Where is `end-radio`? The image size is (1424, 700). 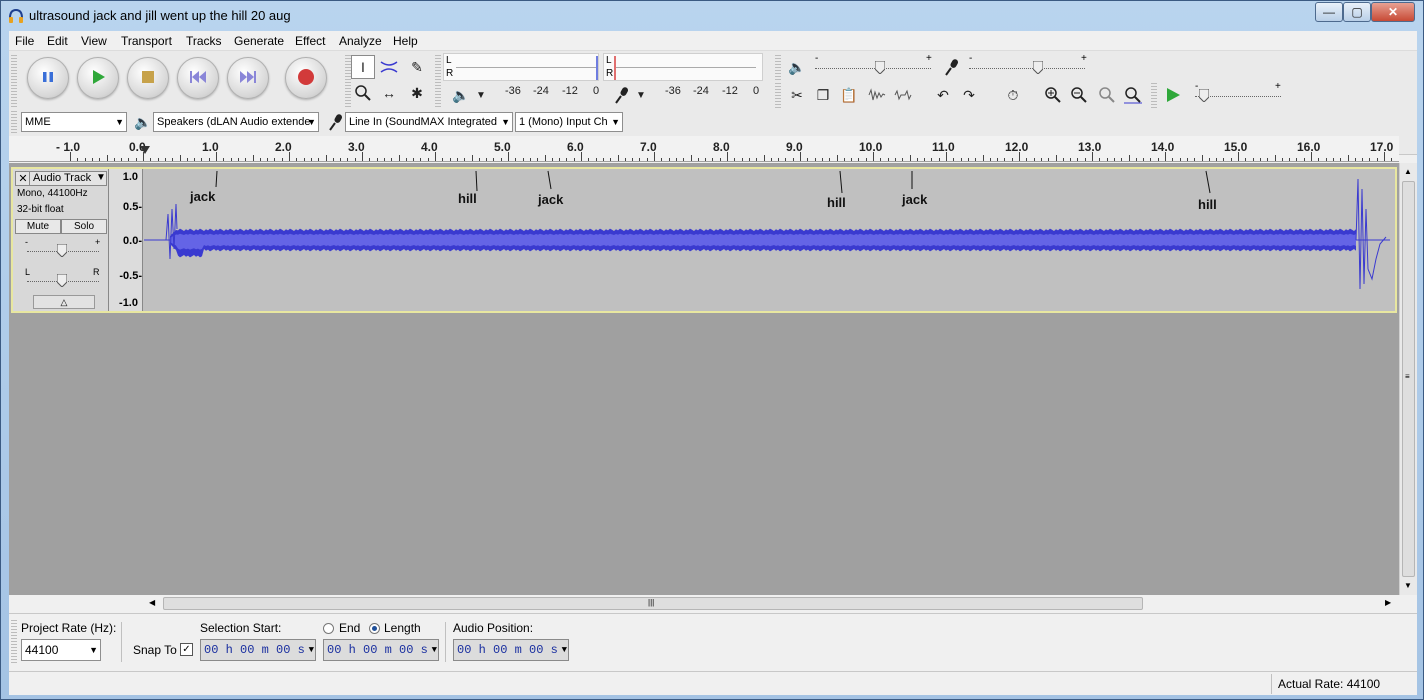 end-radio is located at coordinates (328, 628).